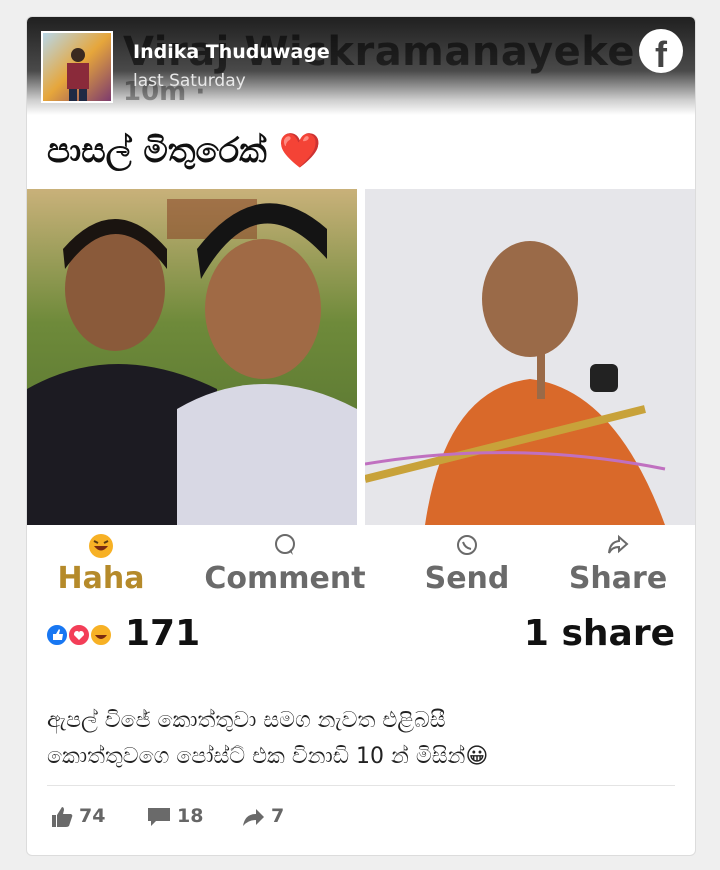 Image resolution: width=720 pixels, height=870 pixels. Describe the element at coordinates (599, 633) in the screenshot. I see `share-count: 1 share` at that location.